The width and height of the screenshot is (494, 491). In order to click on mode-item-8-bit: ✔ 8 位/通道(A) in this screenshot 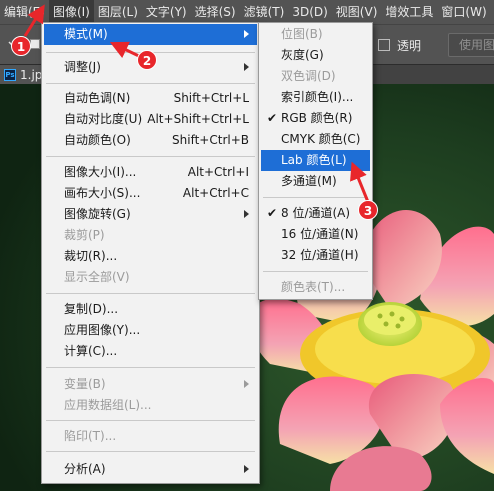, I will do `click(315, 213)`.